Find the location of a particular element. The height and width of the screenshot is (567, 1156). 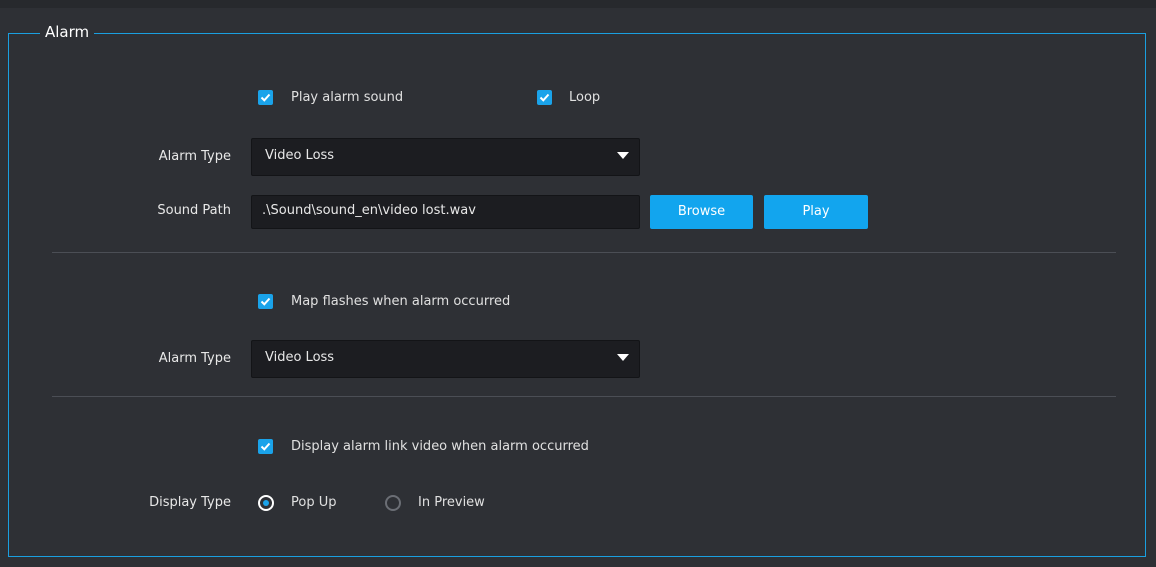

play-alarm-sound-checkbox is located at coordinates (265, 97).